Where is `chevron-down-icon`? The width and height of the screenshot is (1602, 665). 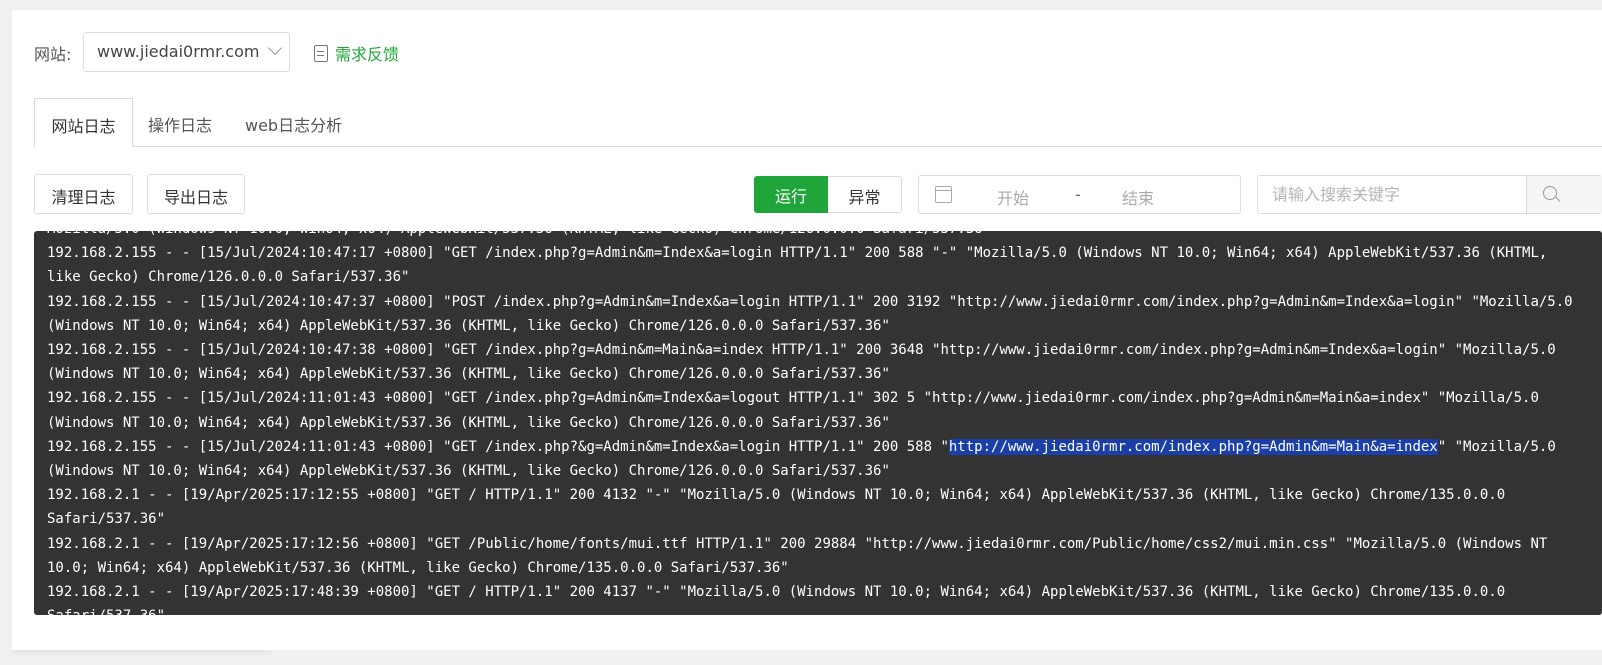
chevron-down-icon is located at coordinates (275, 48).